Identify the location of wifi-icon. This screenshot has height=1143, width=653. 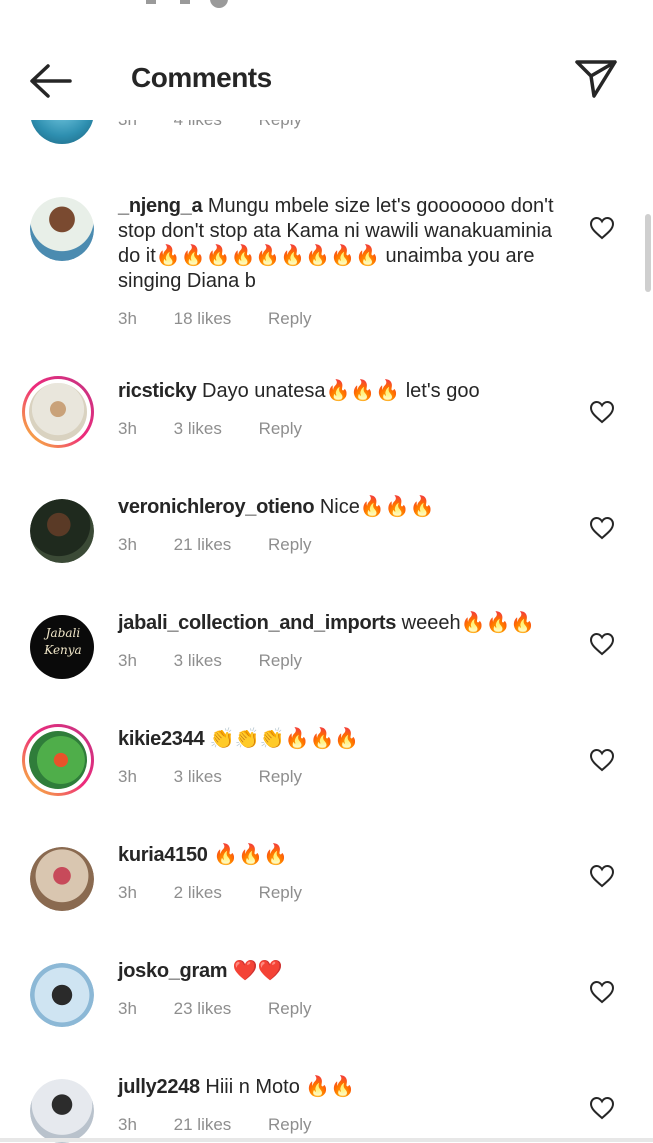
(185, 2).